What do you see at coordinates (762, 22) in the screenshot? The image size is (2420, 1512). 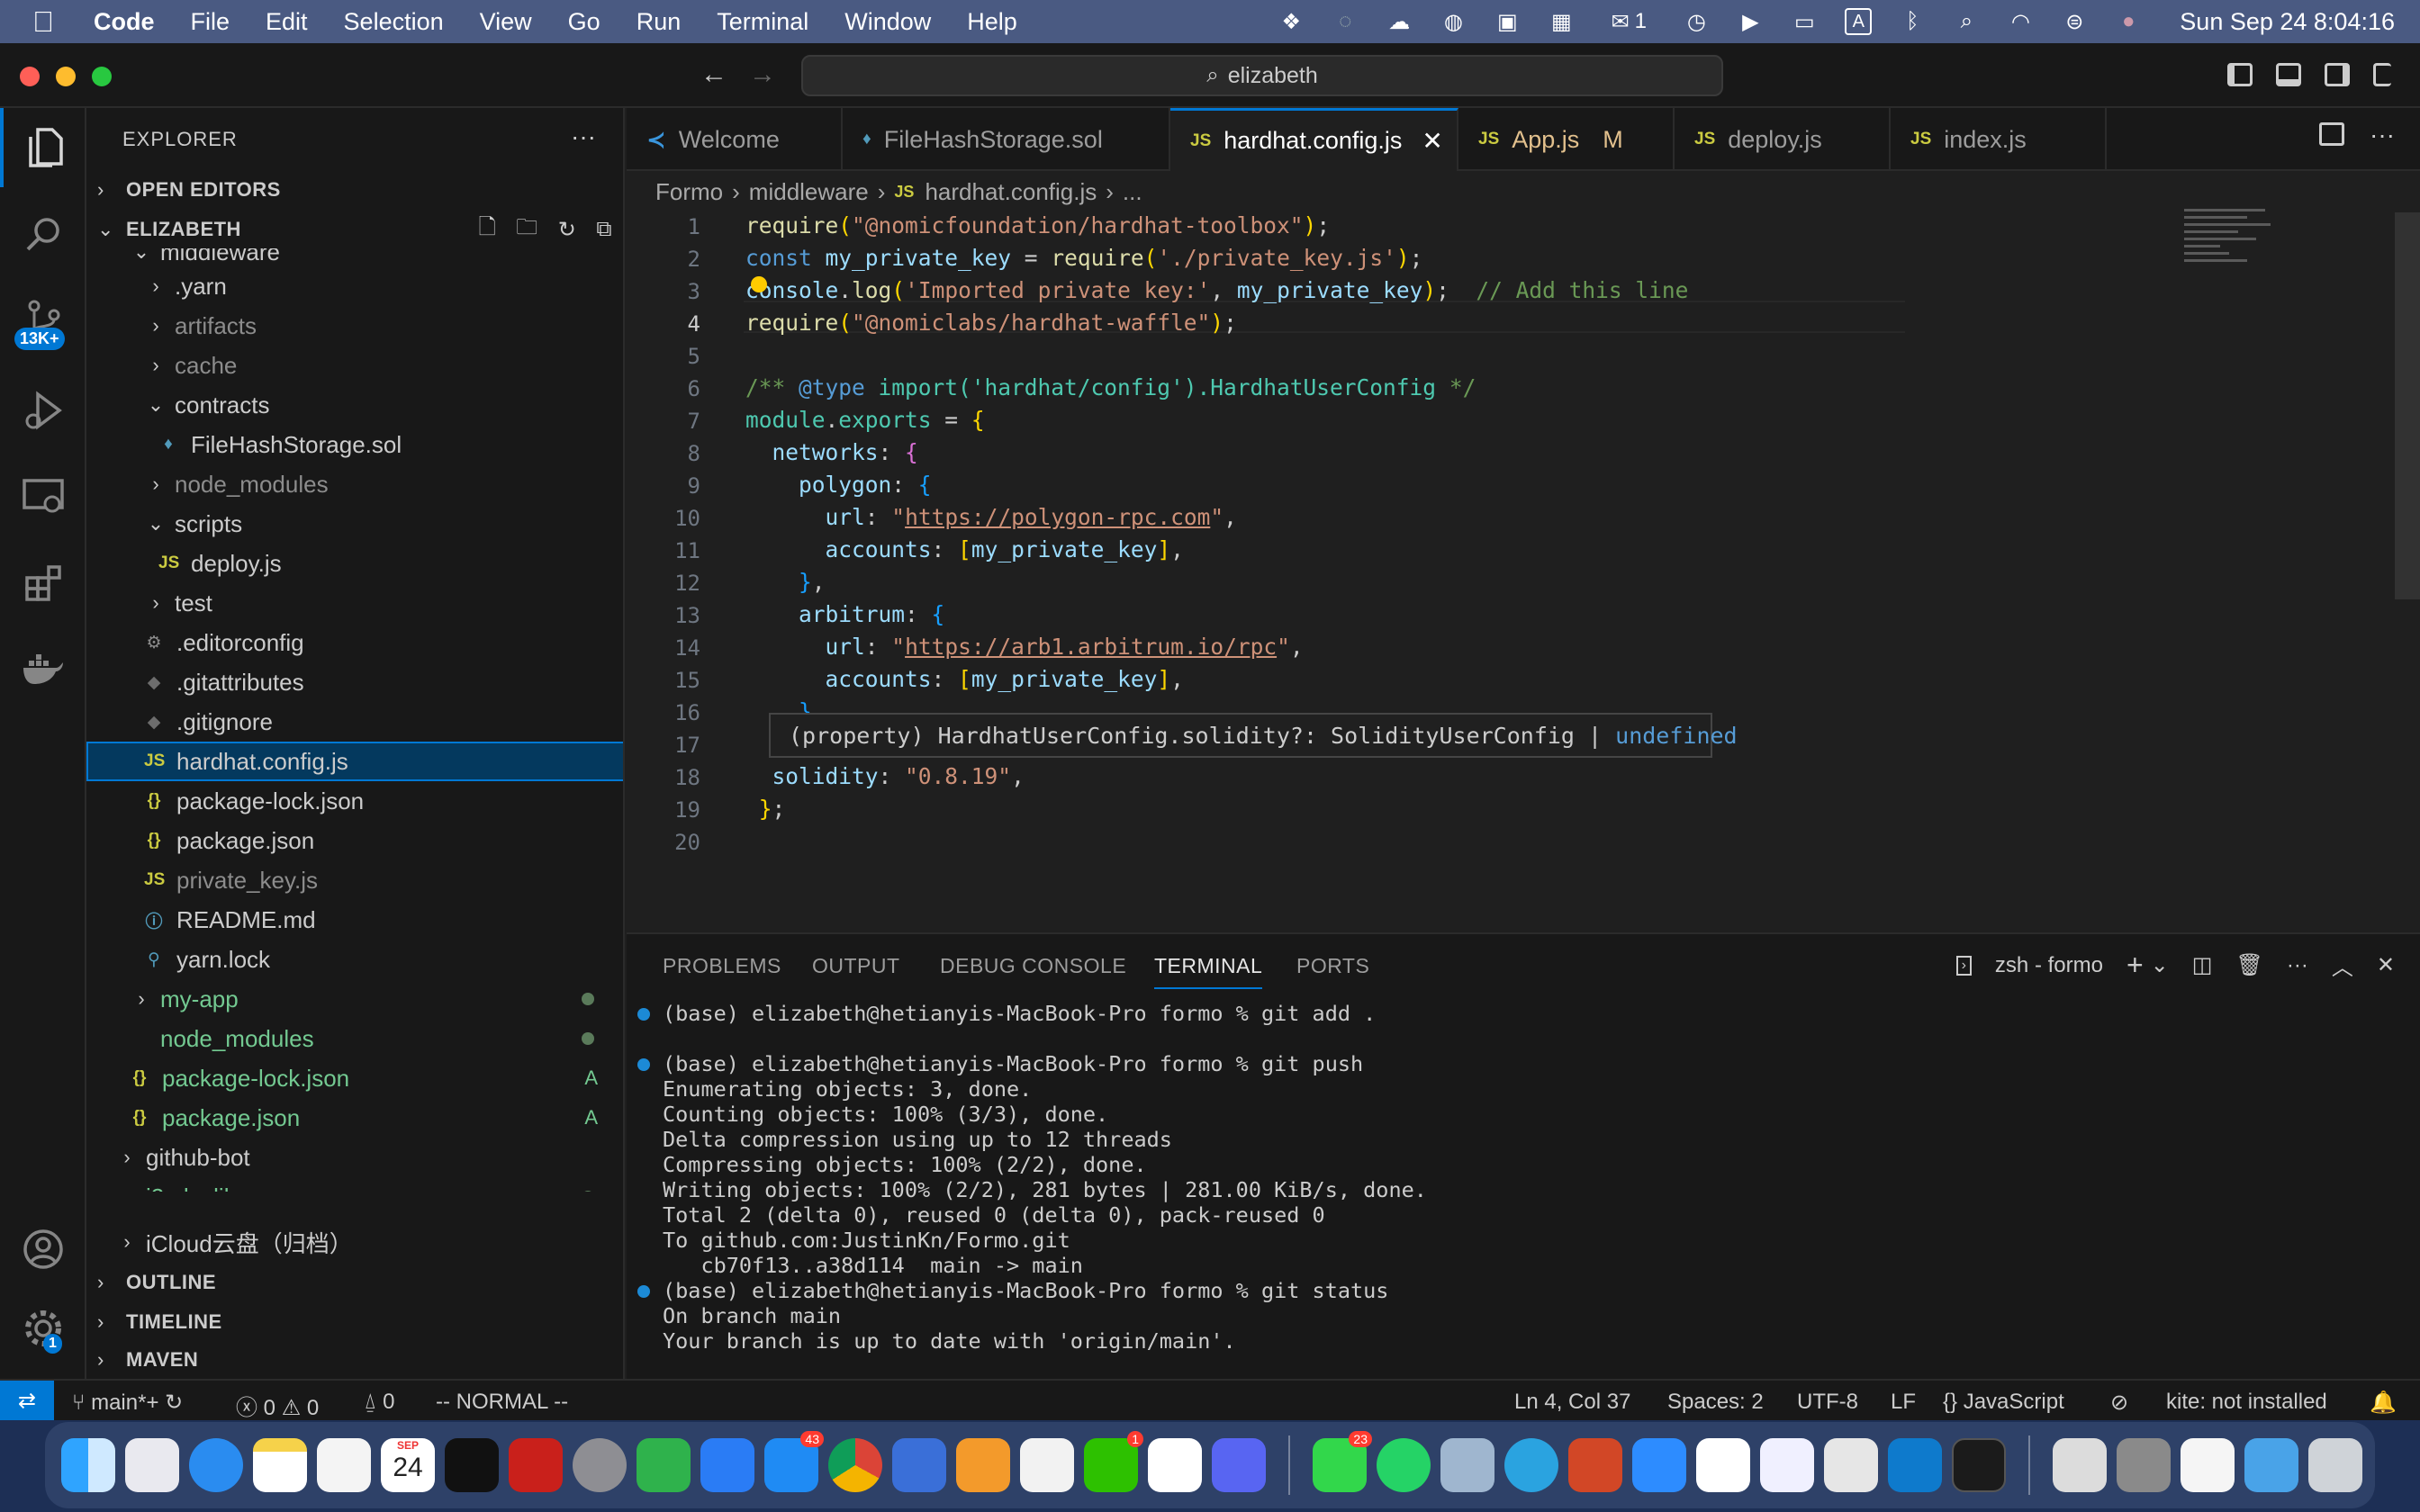 I see `menu-terminal: Terminal` at bounding box center [762, 22].